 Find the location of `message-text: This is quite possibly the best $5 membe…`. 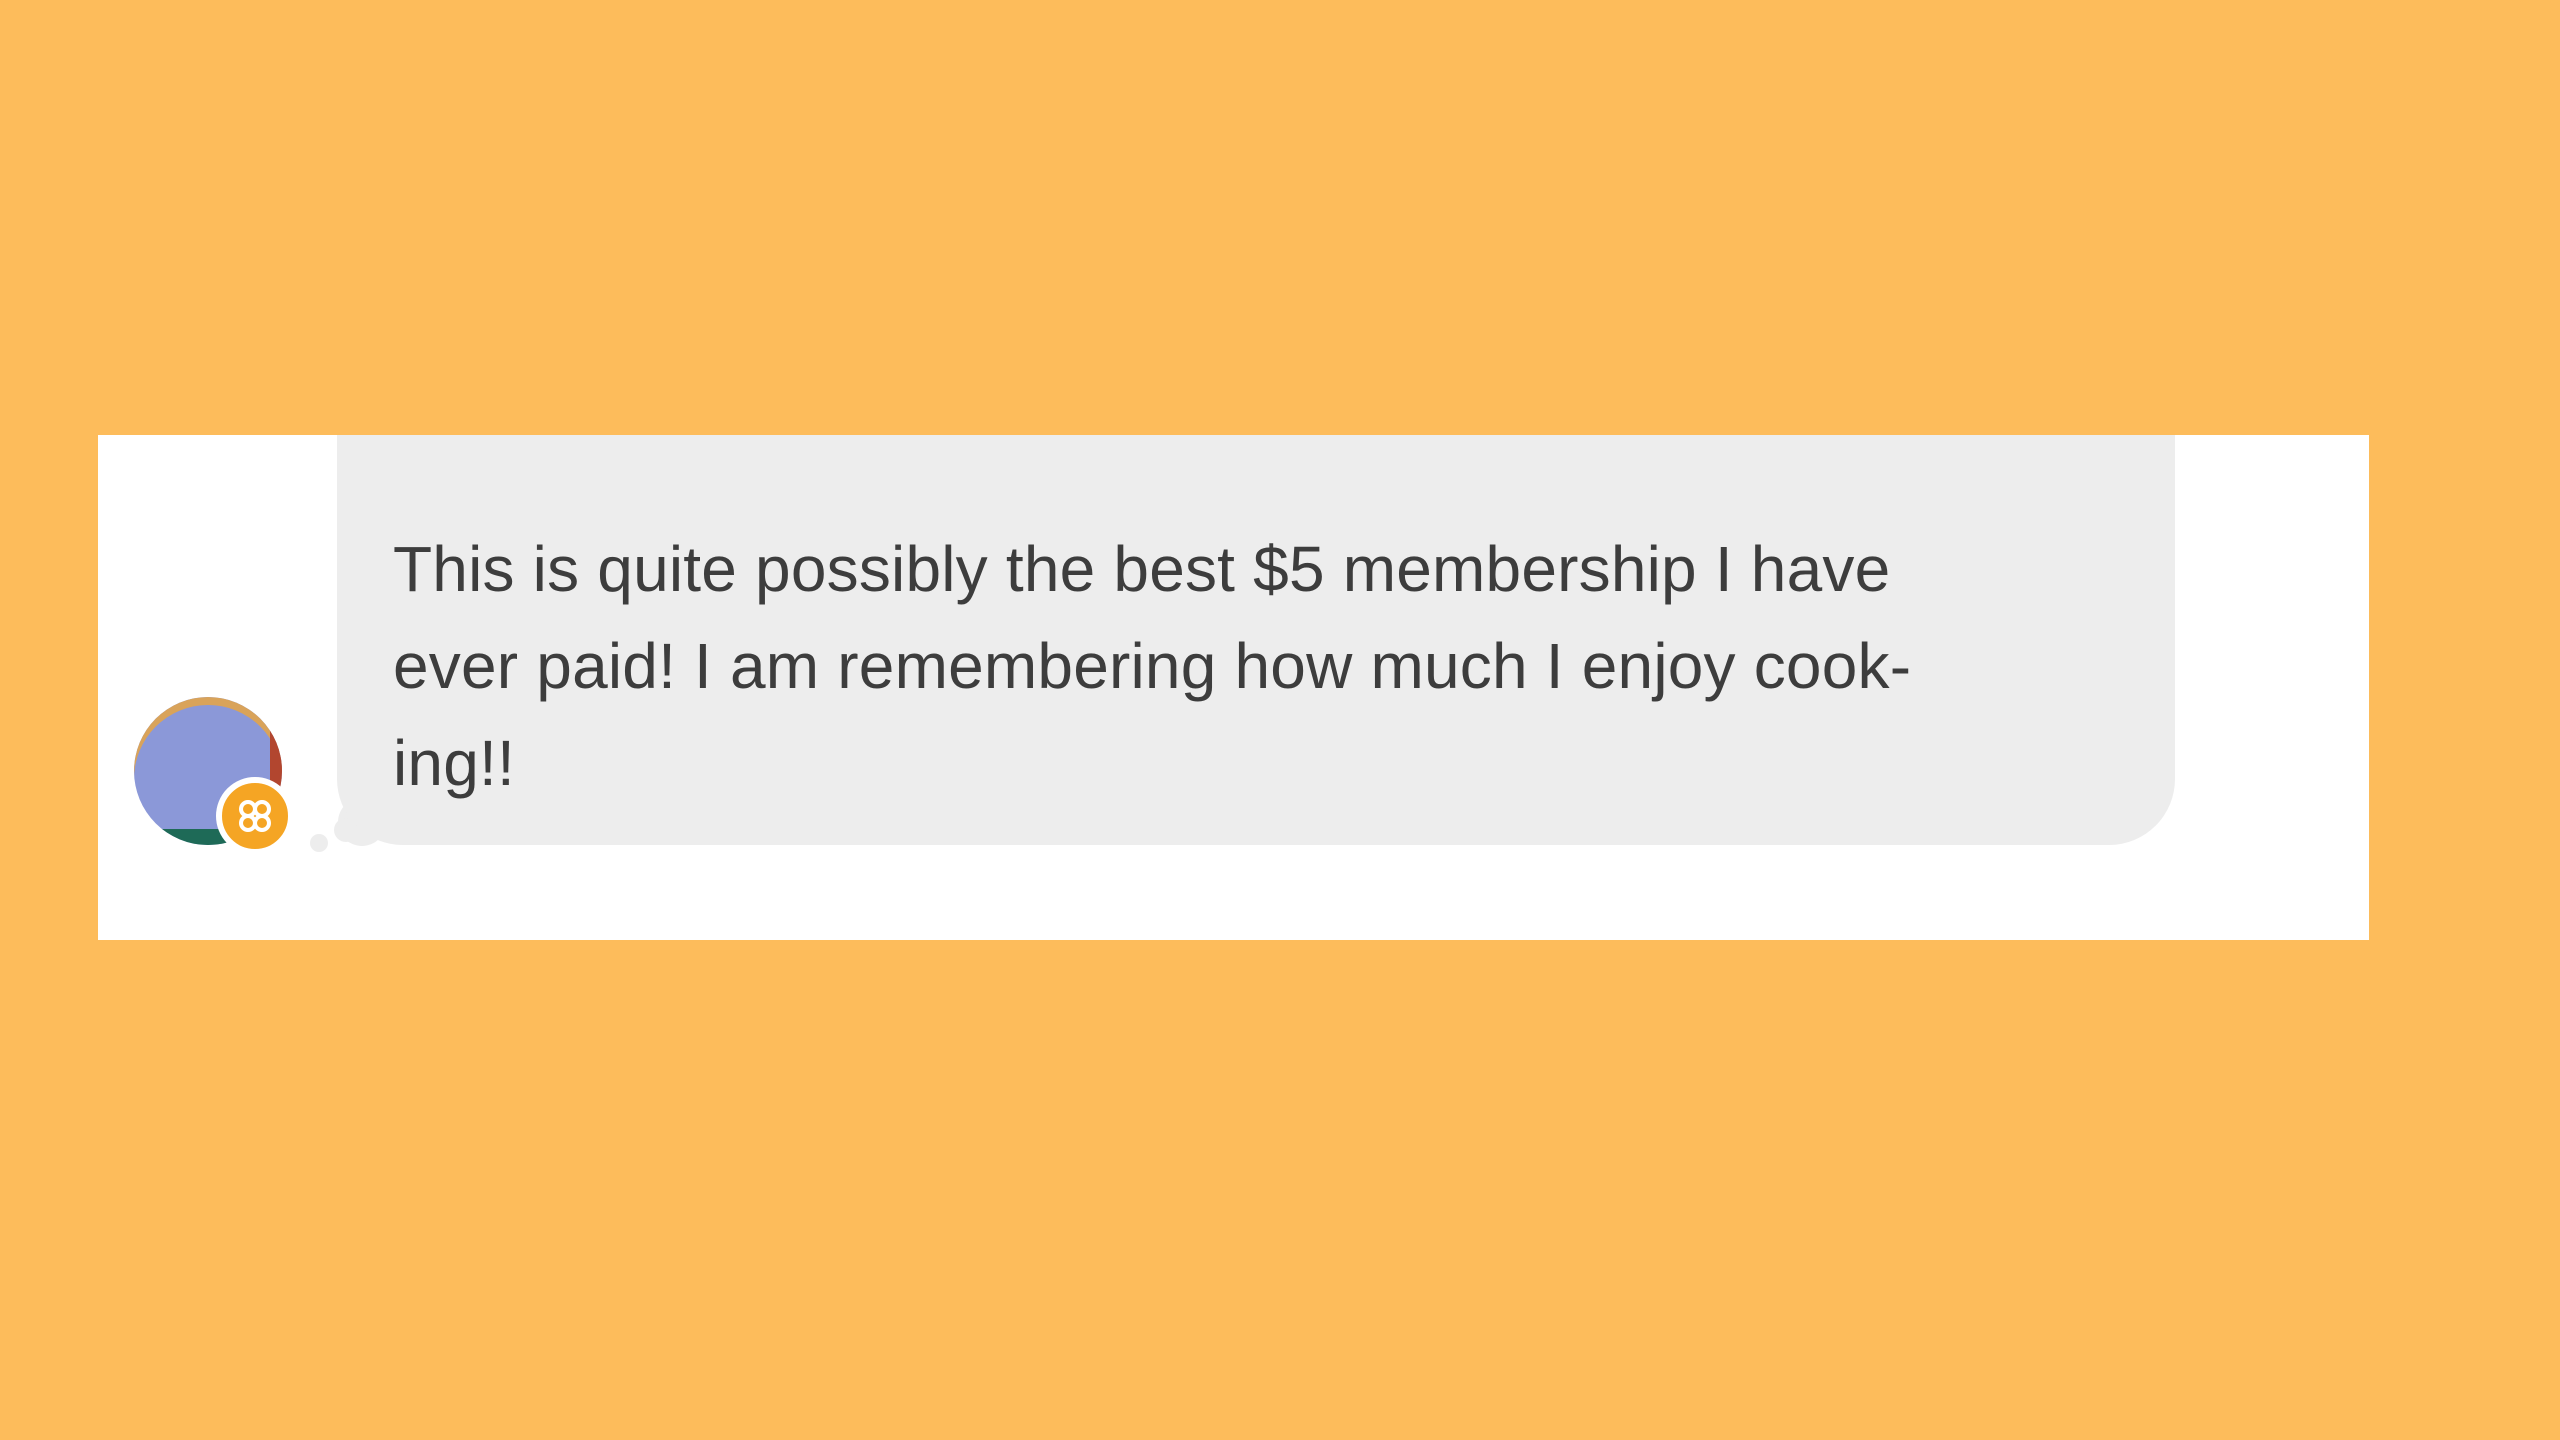

message-text: This is quite possibly the best $5 membe… is located at coordinates (1152, 666).